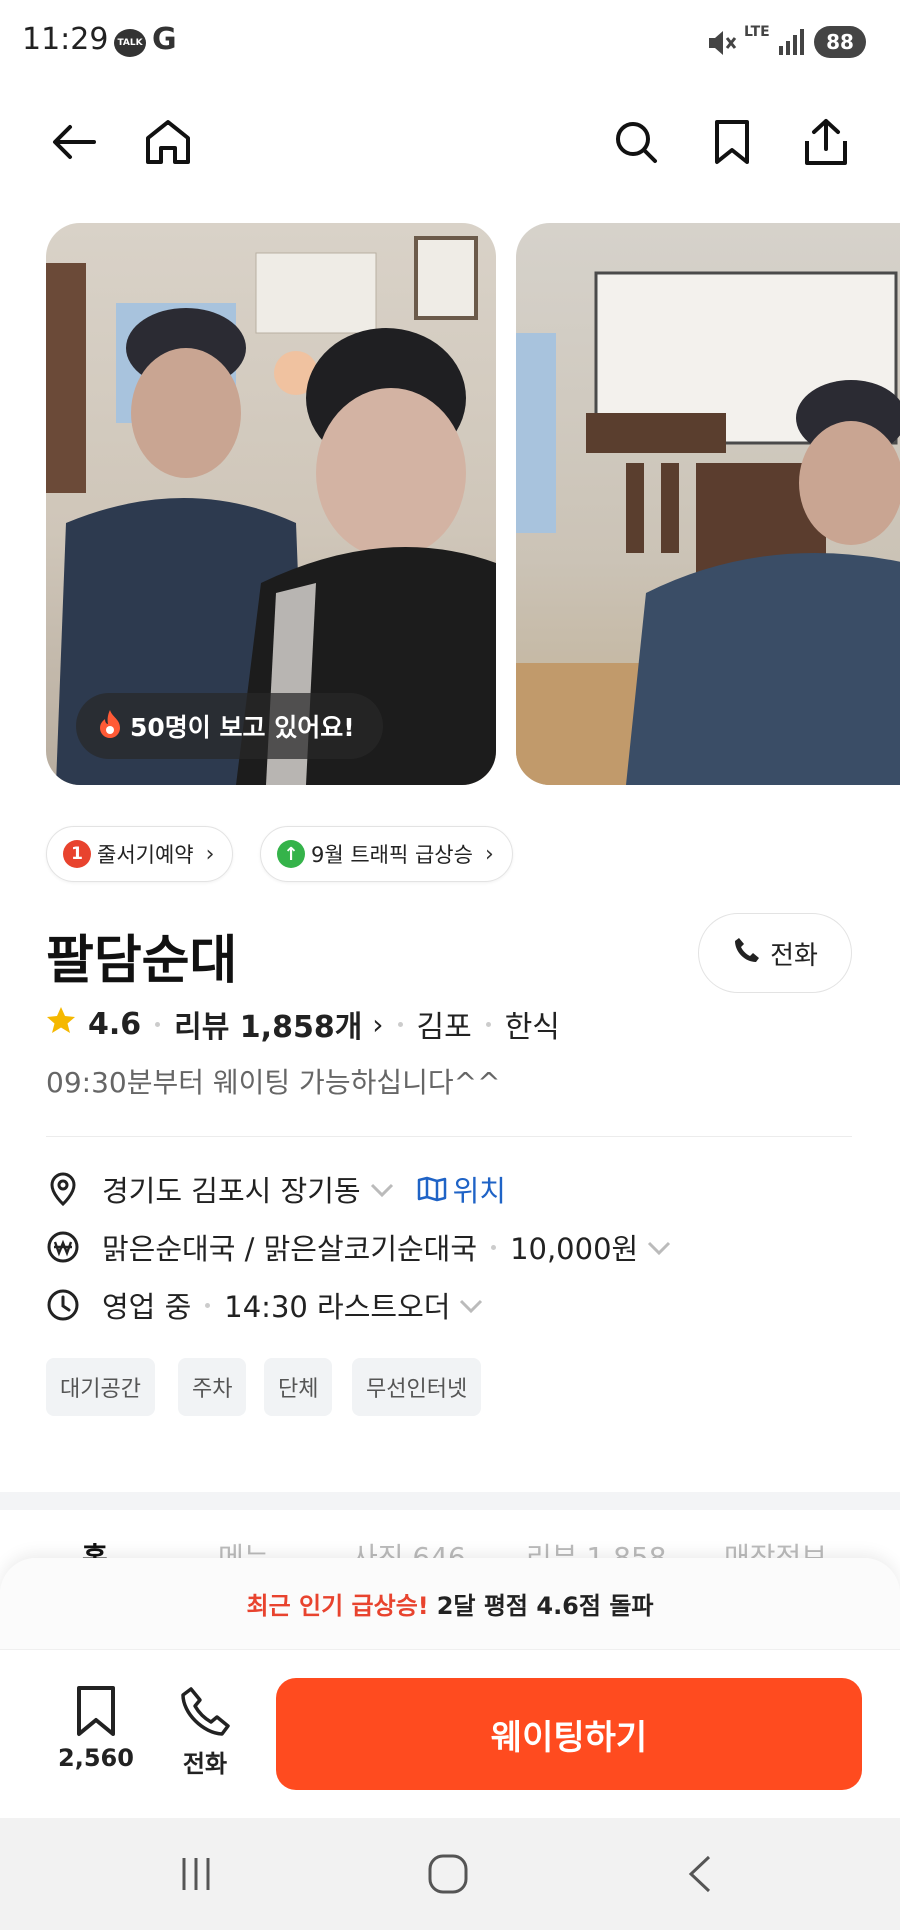 The image size is (900, 1930). I want to click on recent-apps-button, so click(196, 1874).